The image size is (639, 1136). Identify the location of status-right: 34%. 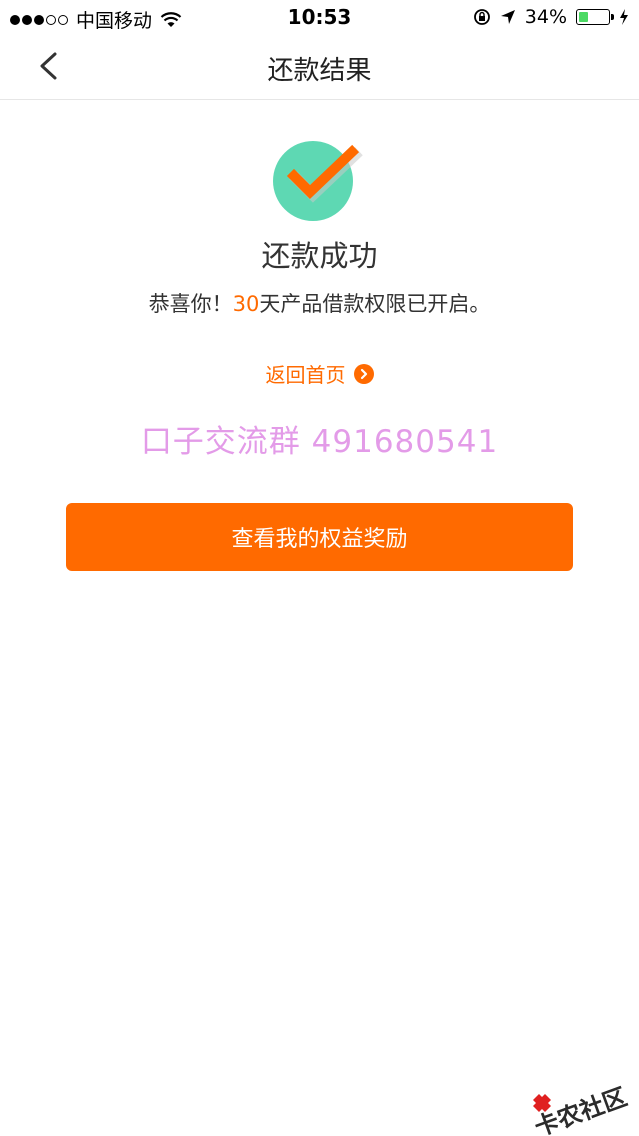
(551, 17).